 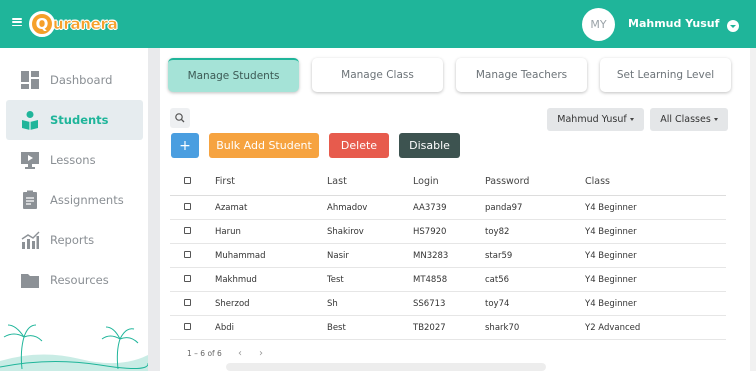 What do you see at coordinates (204, 353) in the screenshot?
I see `pagination-range: 1 – 6 of 6` at bounding box center [204, 353].